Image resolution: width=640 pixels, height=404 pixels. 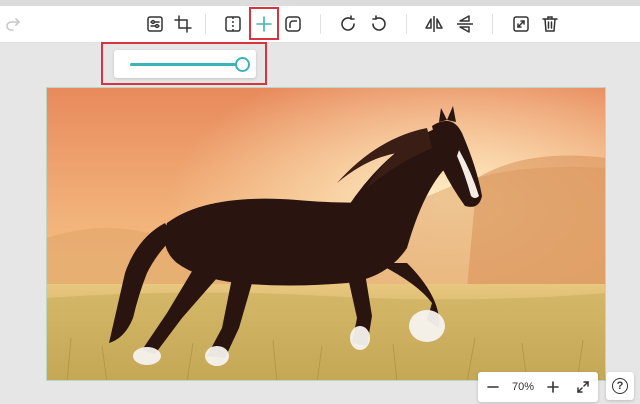 I want to click on border-icon, so click(x=233, y=24).